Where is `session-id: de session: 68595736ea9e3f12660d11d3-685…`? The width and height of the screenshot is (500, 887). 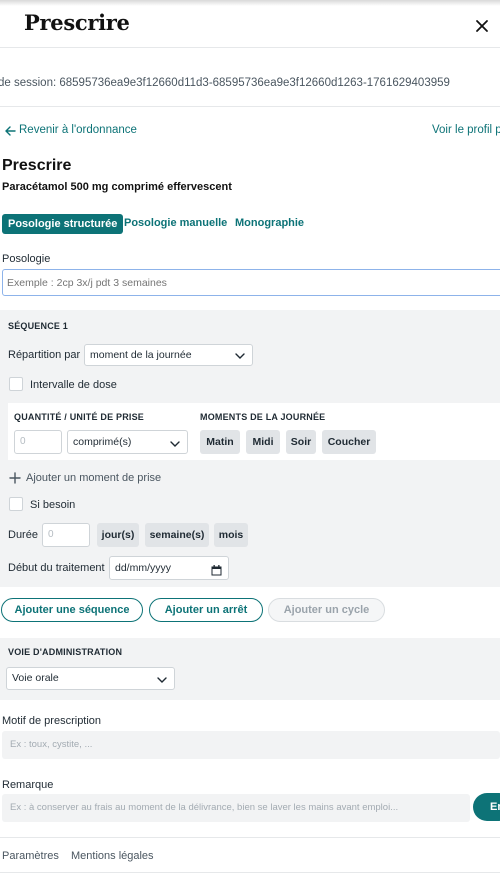 session-id: de session: 68595736ea9e3f12660d11d3-685… is located at coordinates (225, 83).